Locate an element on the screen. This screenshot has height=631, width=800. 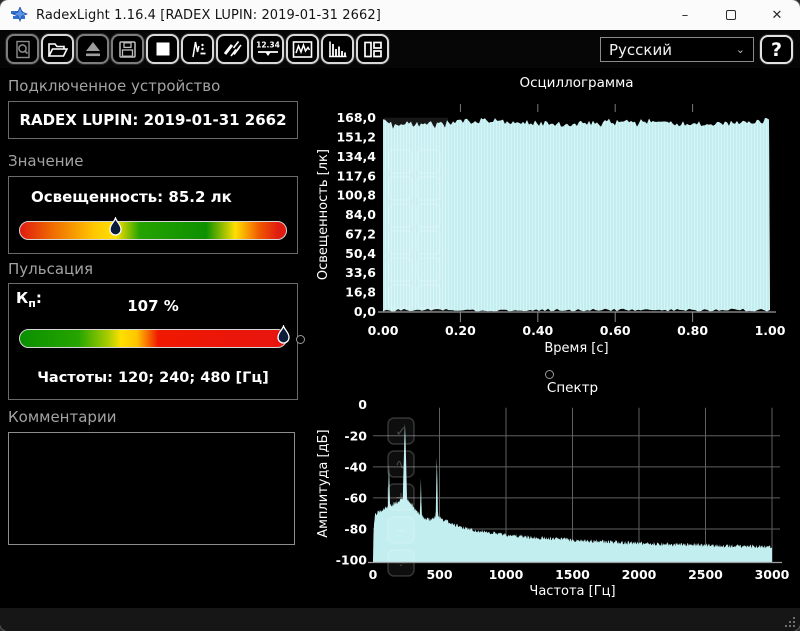
svg-text: 67,2 is located at coordinates (360, 233).